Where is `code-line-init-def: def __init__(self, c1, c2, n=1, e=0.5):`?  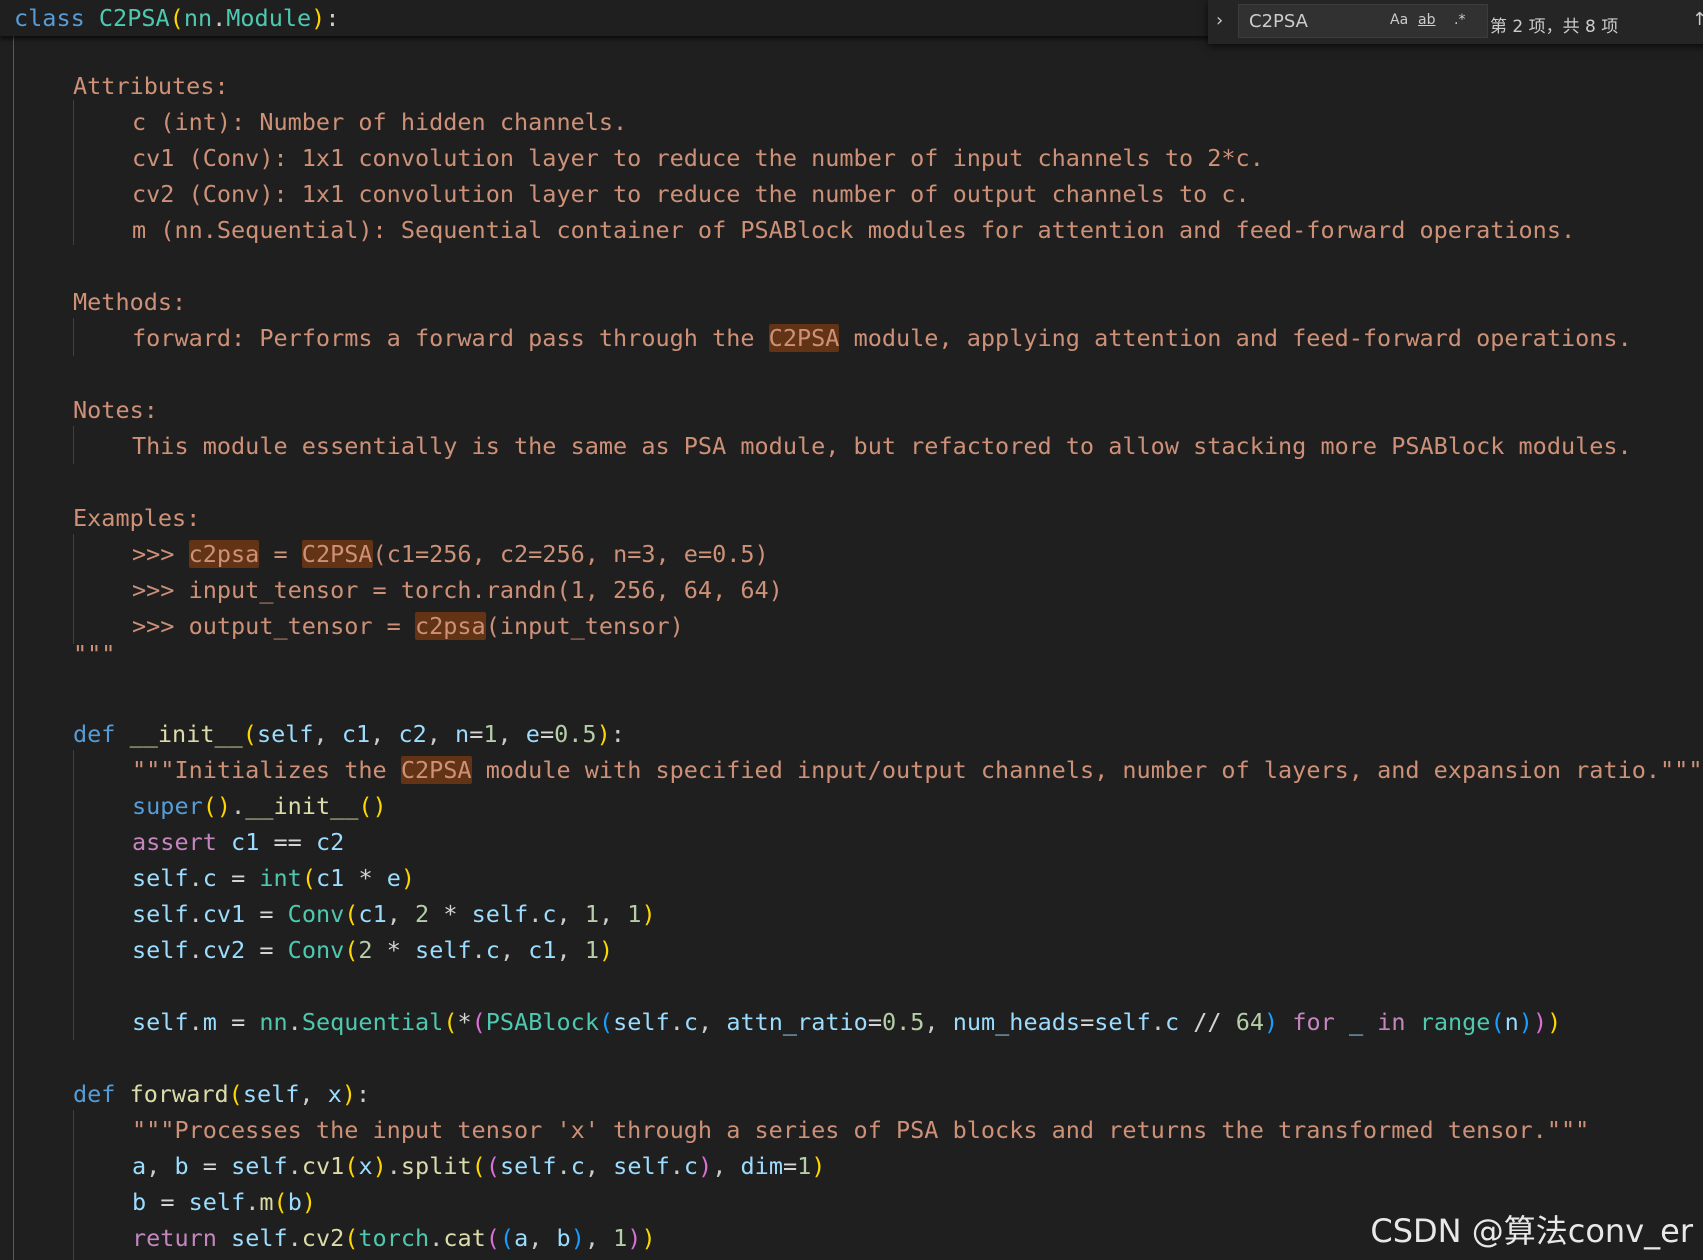 code-line-init-def: def __init__(self, c1, c2, n=1, e=0.5): is located at coordinates (349, 734).